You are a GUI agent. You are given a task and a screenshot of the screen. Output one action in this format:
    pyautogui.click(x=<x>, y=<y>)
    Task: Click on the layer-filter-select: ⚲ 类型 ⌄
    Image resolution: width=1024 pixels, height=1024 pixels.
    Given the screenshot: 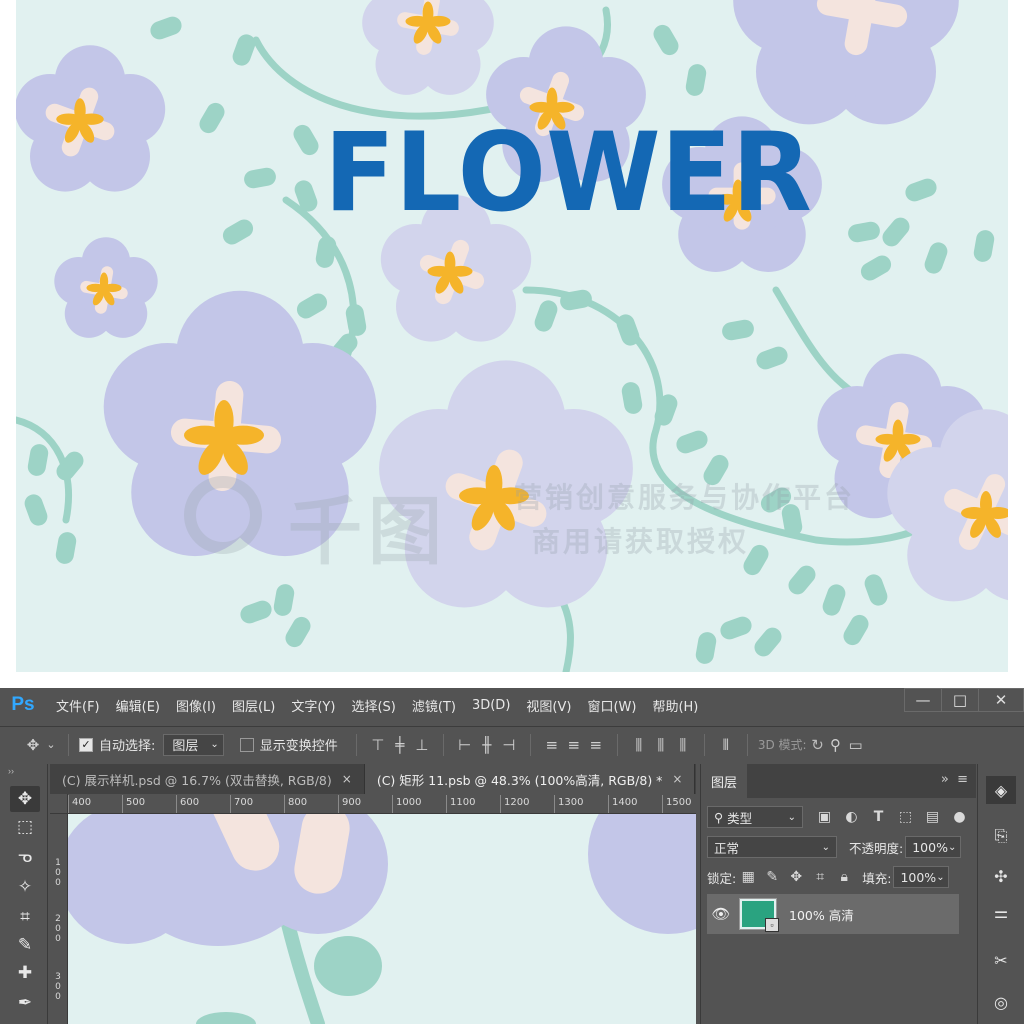 What is the action you would take?
    pyautogui.click(x=755, y=817)
    